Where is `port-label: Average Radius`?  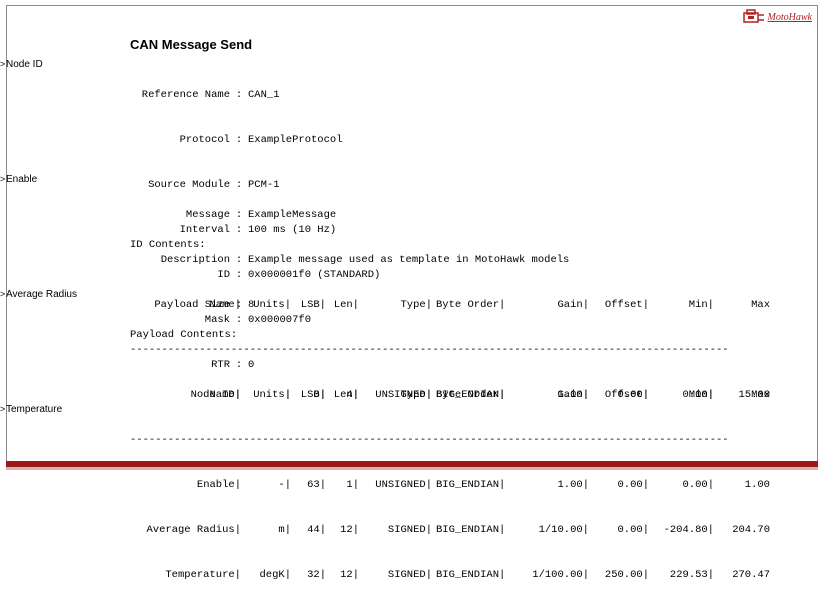 port-label: Average Radius is located at coordinates (41, 294).